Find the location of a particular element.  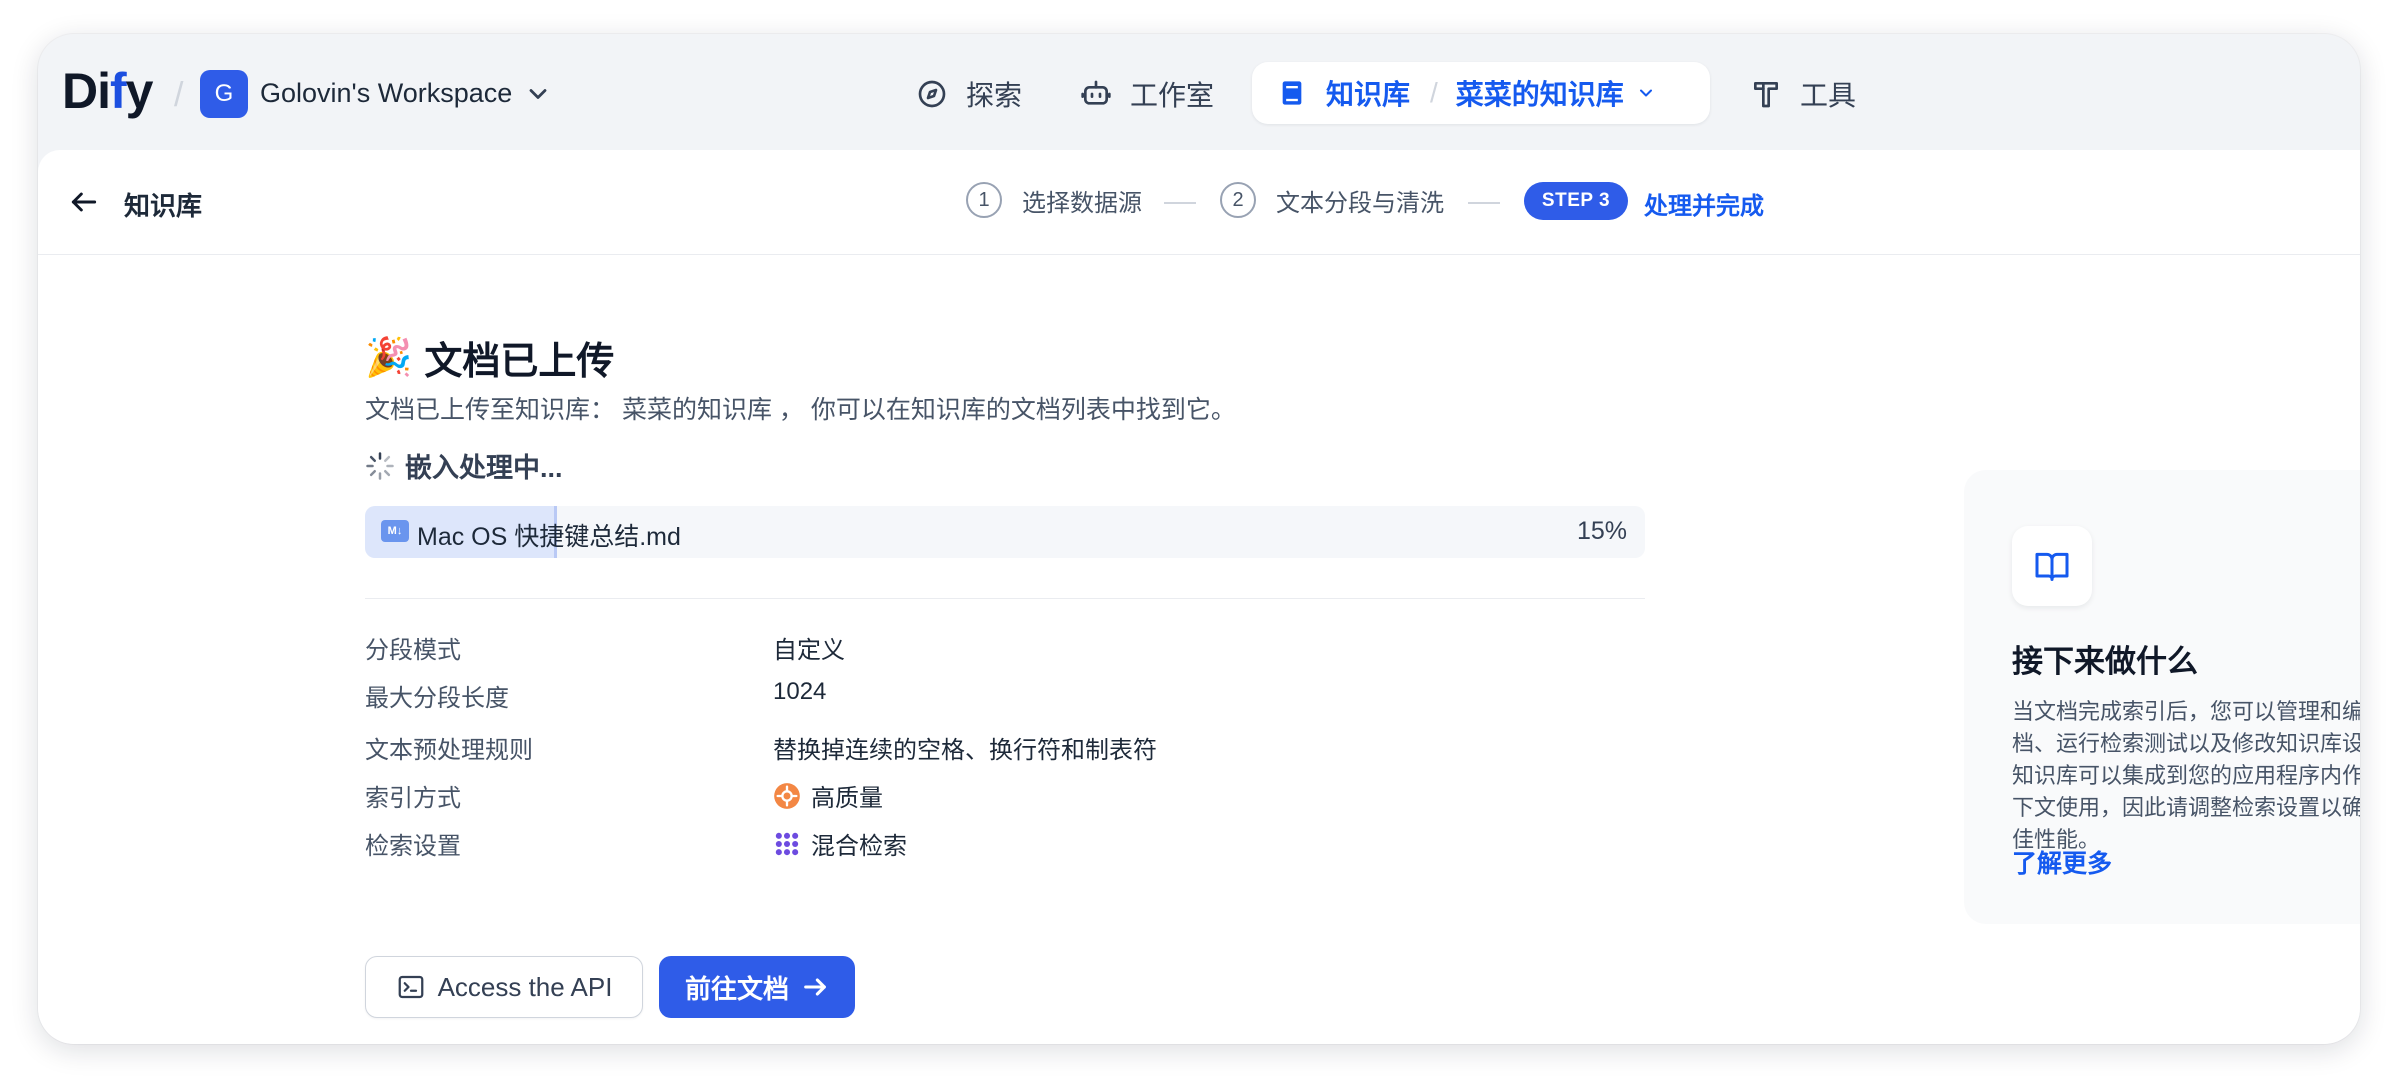

info-value: 高质量 is located at coordinates (828, 795).